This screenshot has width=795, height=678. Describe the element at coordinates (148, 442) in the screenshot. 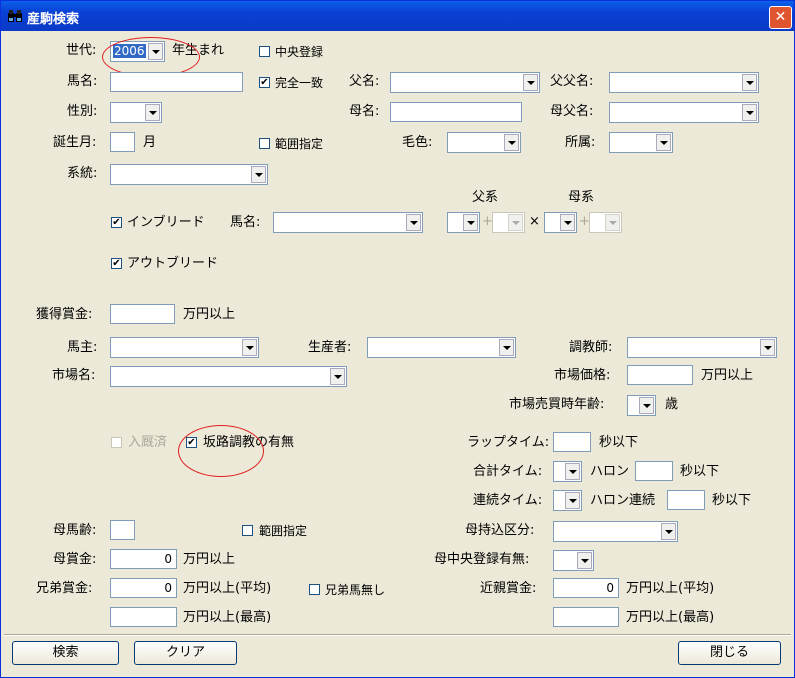

I see `in-stable-label: 入厩済` at that location.